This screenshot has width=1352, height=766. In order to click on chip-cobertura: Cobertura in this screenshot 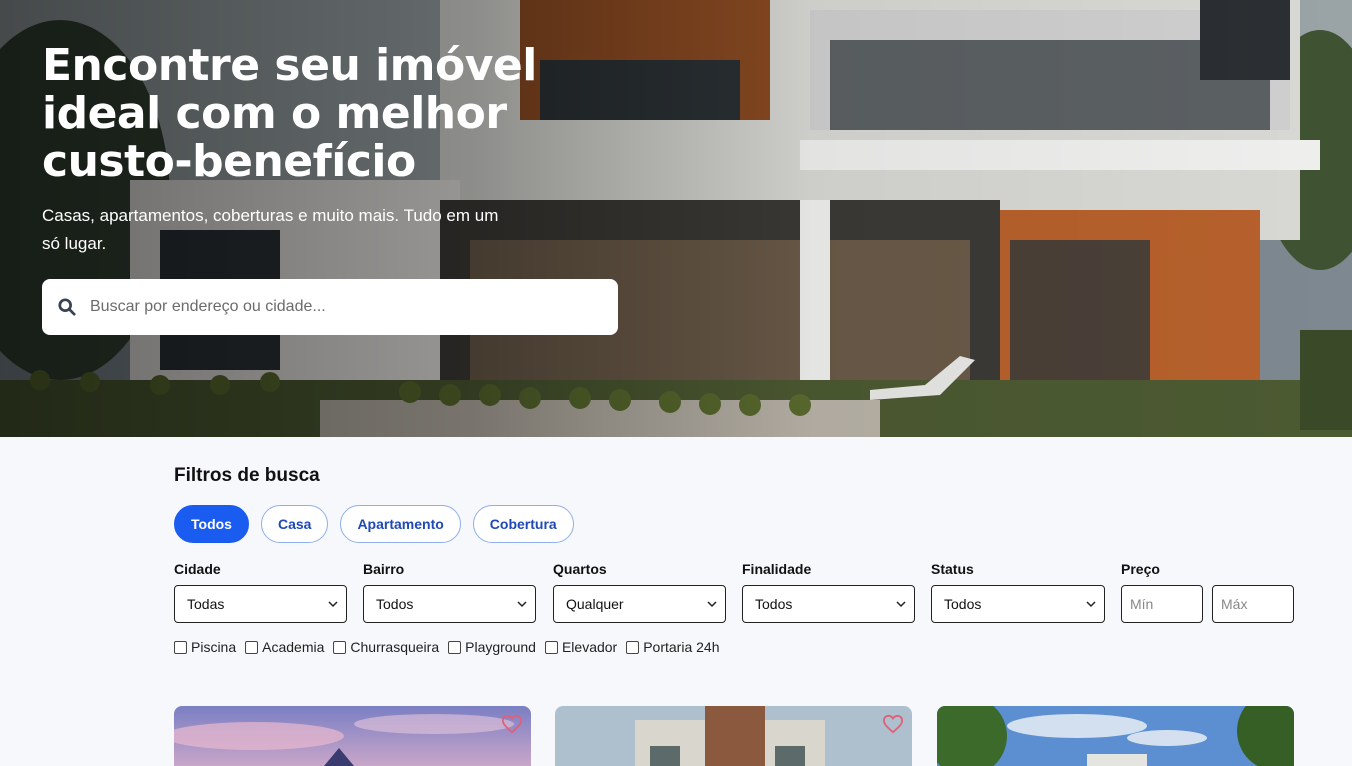, I will do `click(523, 524)`.